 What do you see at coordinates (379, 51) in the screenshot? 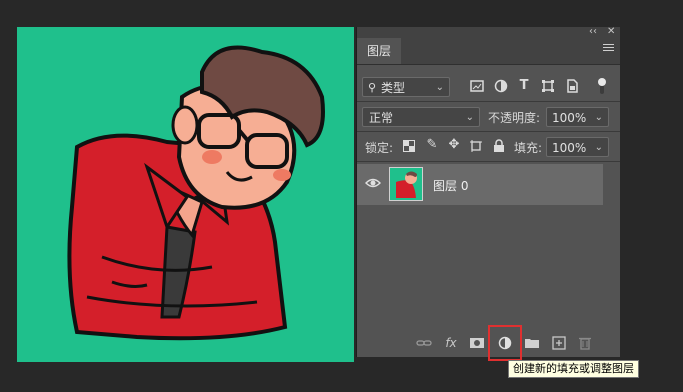
I see `tab-layers: 图层` at bounding box center [379, 51].